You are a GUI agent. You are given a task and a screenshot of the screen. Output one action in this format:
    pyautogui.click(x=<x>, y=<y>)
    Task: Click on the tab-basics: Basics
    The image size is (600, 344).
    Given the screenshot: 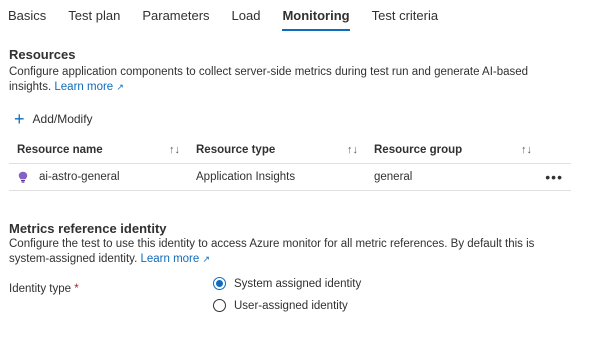 What is the action you would take?
    pyautogui.click(x=27, y=19)
    